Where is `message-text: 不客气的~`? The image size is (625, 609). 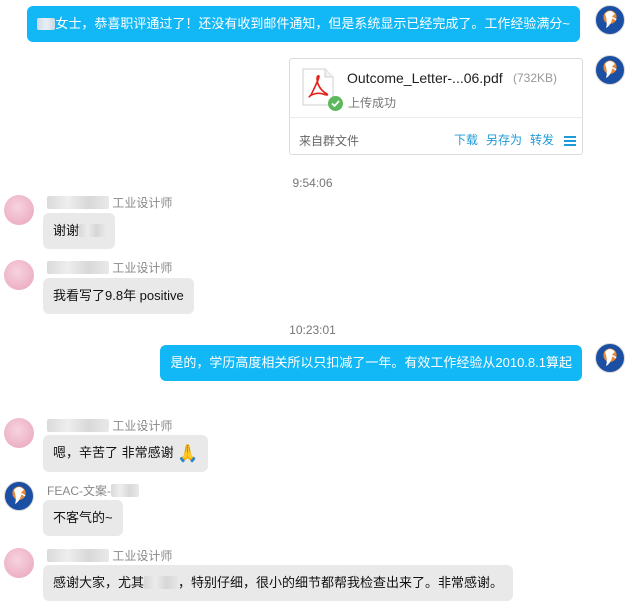 message-text: 不客气的~ is located at coordinates (83, 517).